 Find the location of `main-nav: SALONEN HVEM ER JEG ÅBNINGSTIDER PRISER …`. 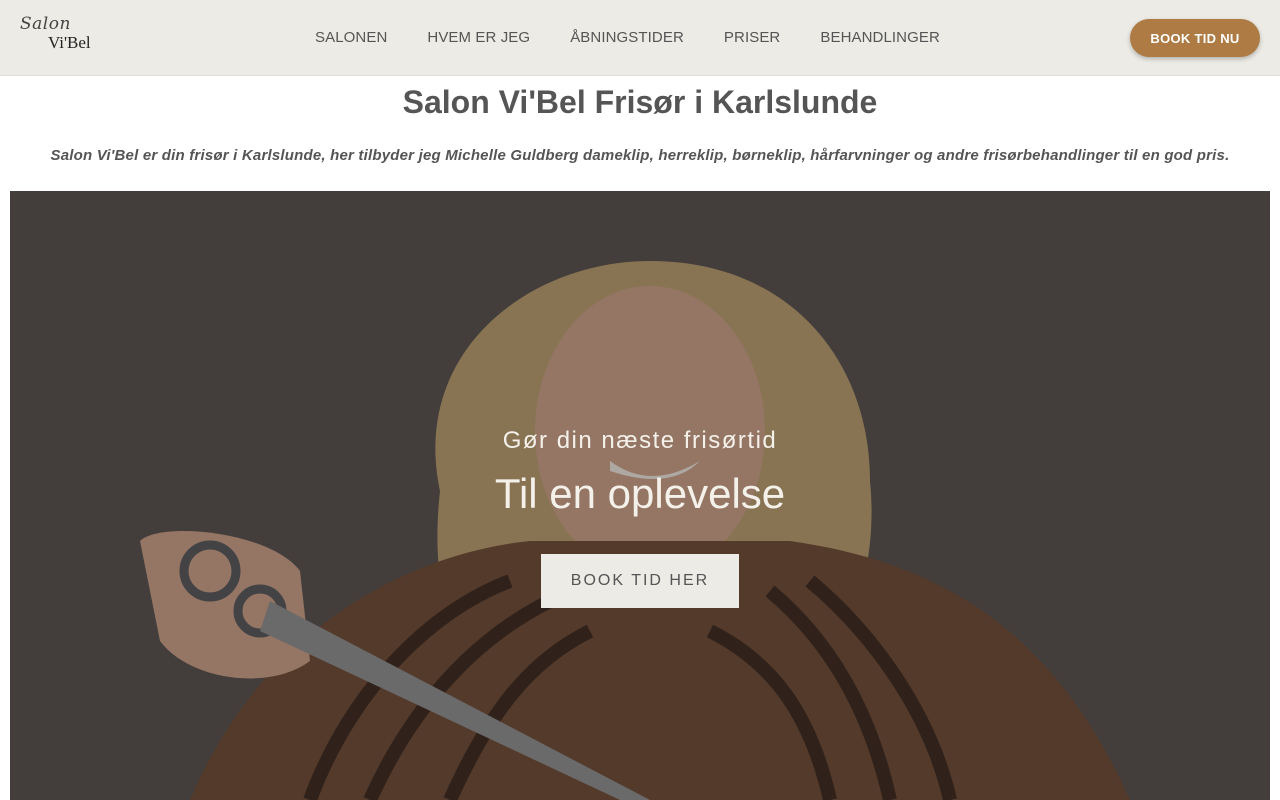

main-nav: SALONEN HVEM ER JEG ÅBNINGSTIDER PRISER … is located at coordinates (627, 37).